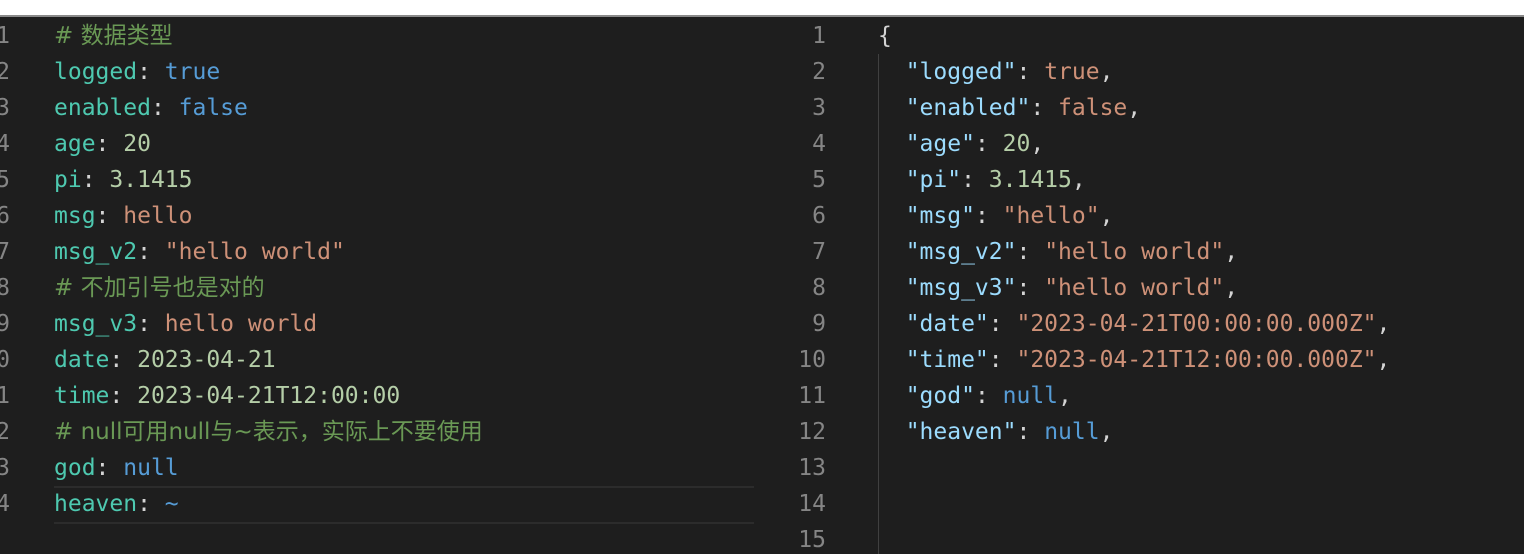 The width and height of the screenshot is (1524, 554). What do you see at coordinates (5, 252) in the screenshot?
I see `yaml-line-number: 7` at bounding box center [5, 252].